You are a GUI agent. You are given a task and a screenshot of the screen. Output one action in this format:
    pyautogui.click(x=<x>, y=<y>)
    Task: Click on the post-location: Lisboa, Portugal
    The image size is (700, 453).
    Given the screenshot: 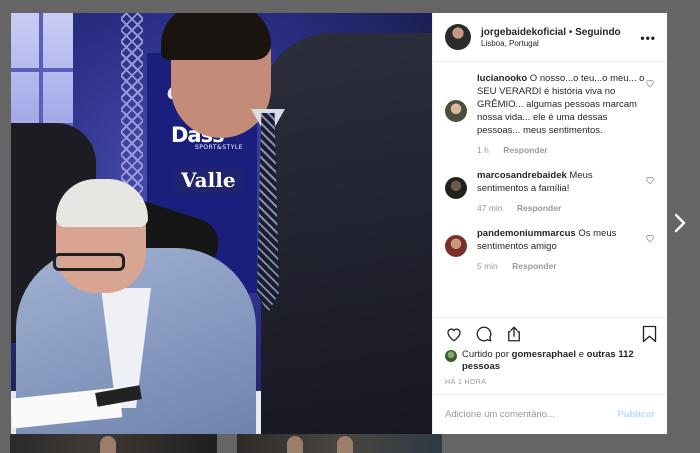 What is the action you would take?
    pyautogui.click(x=551, y=43)
    